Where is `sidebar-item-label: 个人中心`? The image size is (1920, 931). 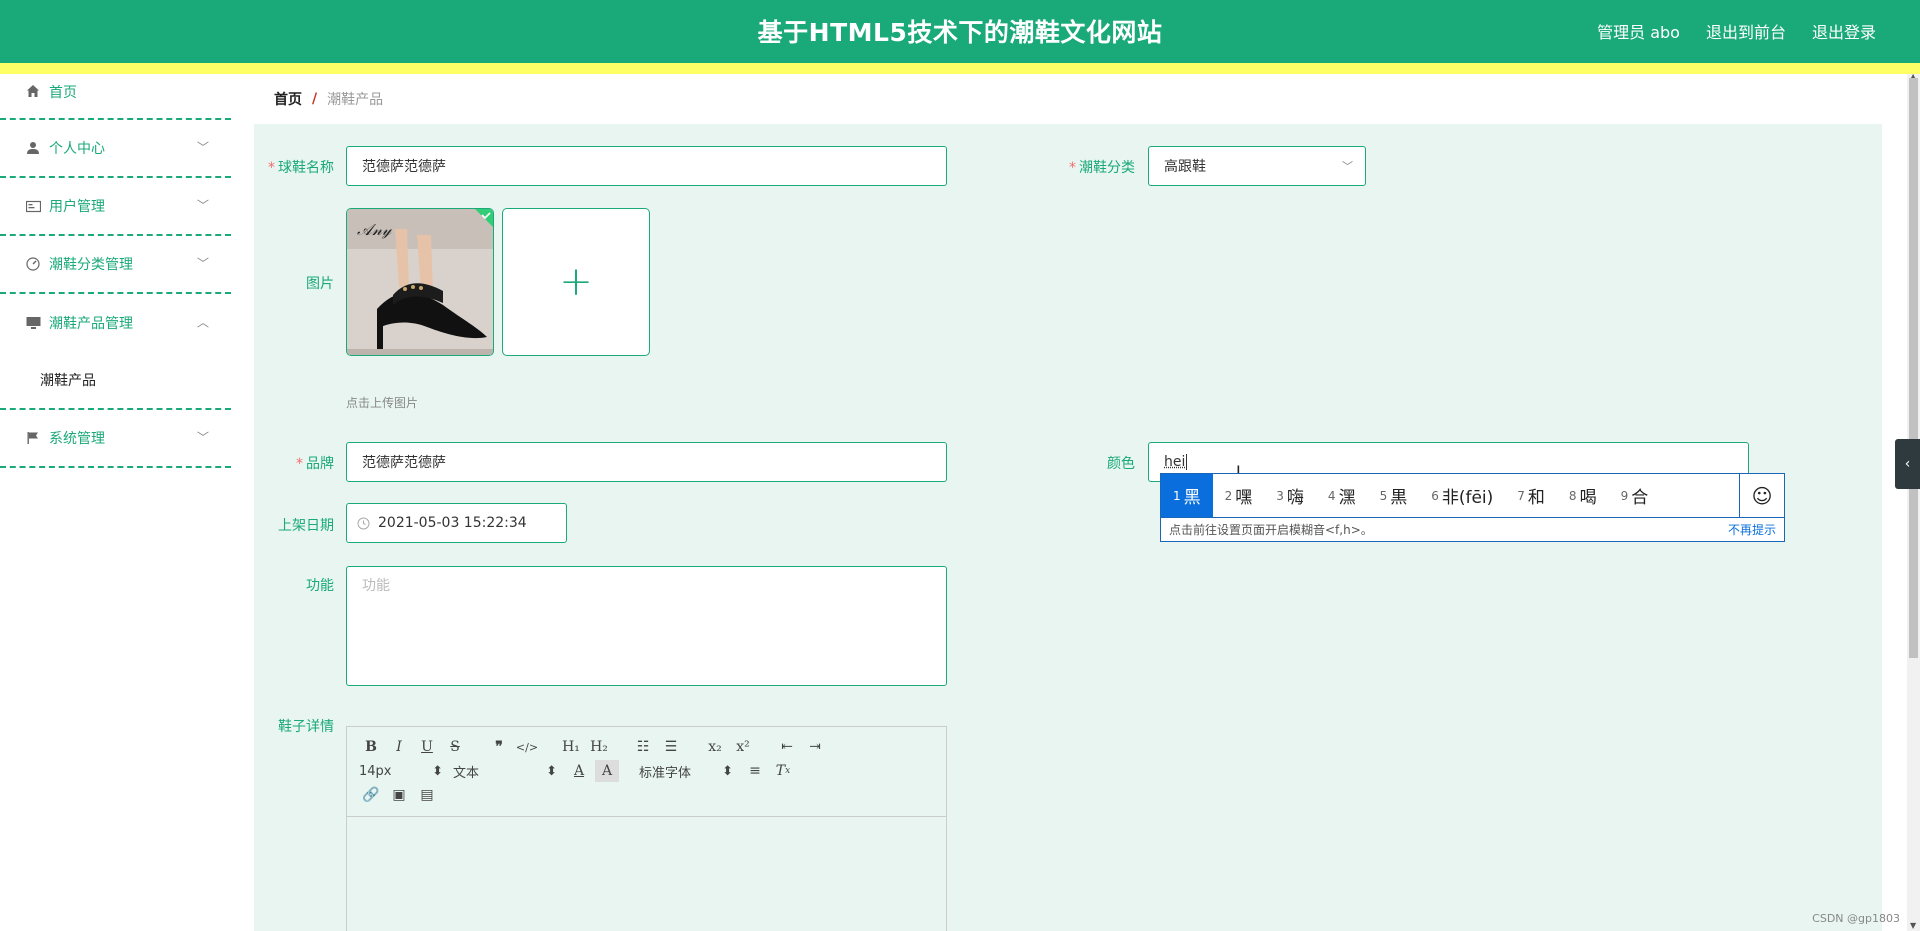
sidebar-item-label: 个人中心 is located at coordinates (77, 148).